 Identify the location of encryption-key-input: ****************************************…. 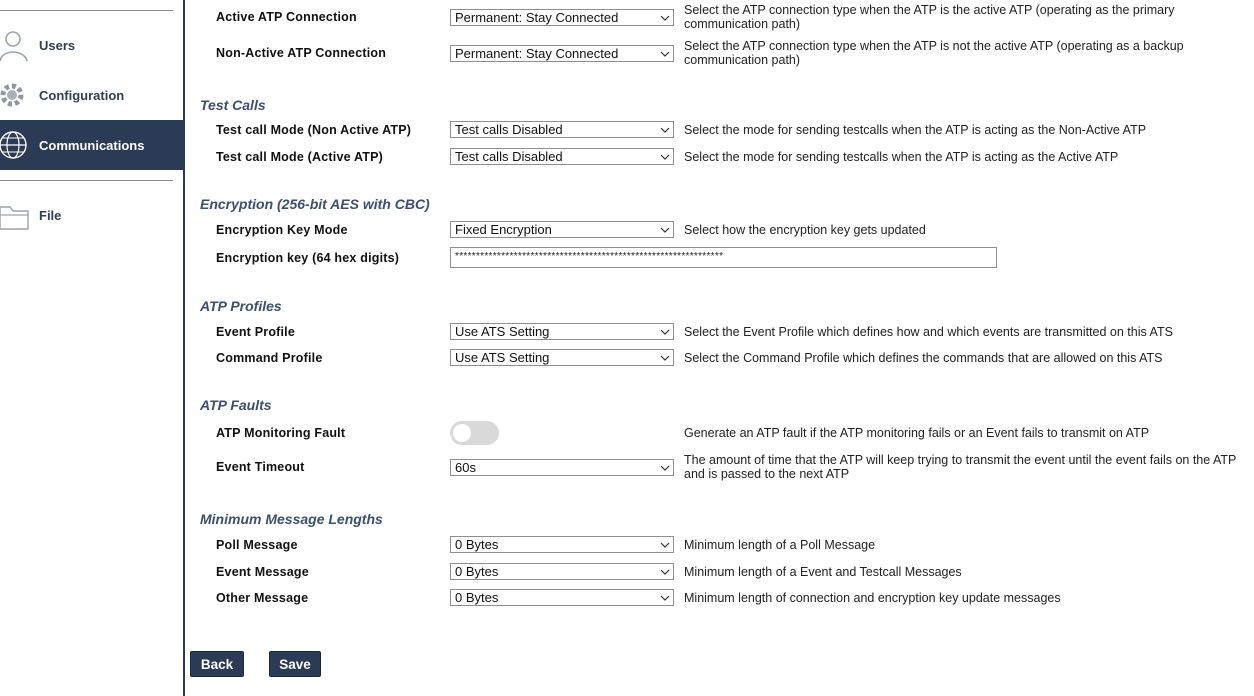
(723, 257).